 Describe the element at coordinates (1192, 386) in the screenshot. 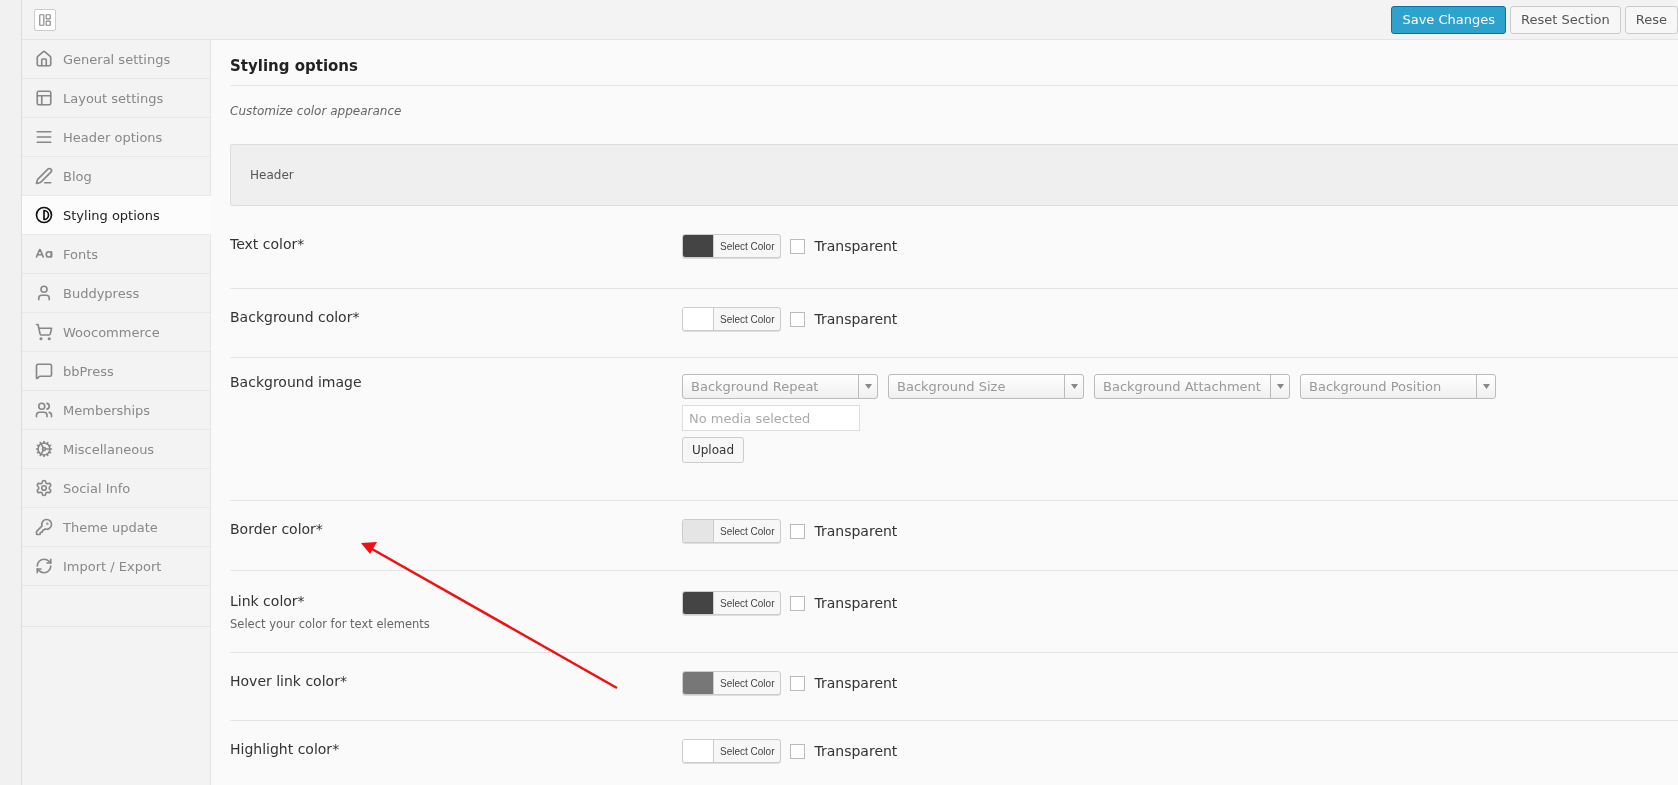

I see `dropdown: Background Attachment` at that location.